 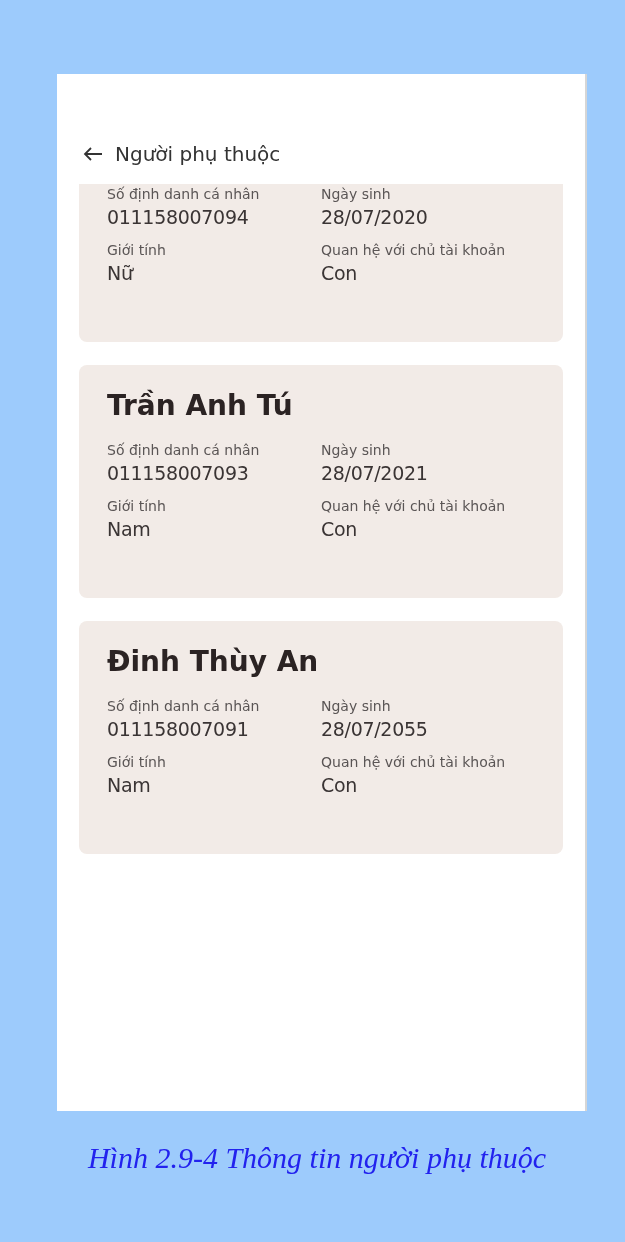 I want to click on field-value: 011158007094, so click(x=178, y=217).